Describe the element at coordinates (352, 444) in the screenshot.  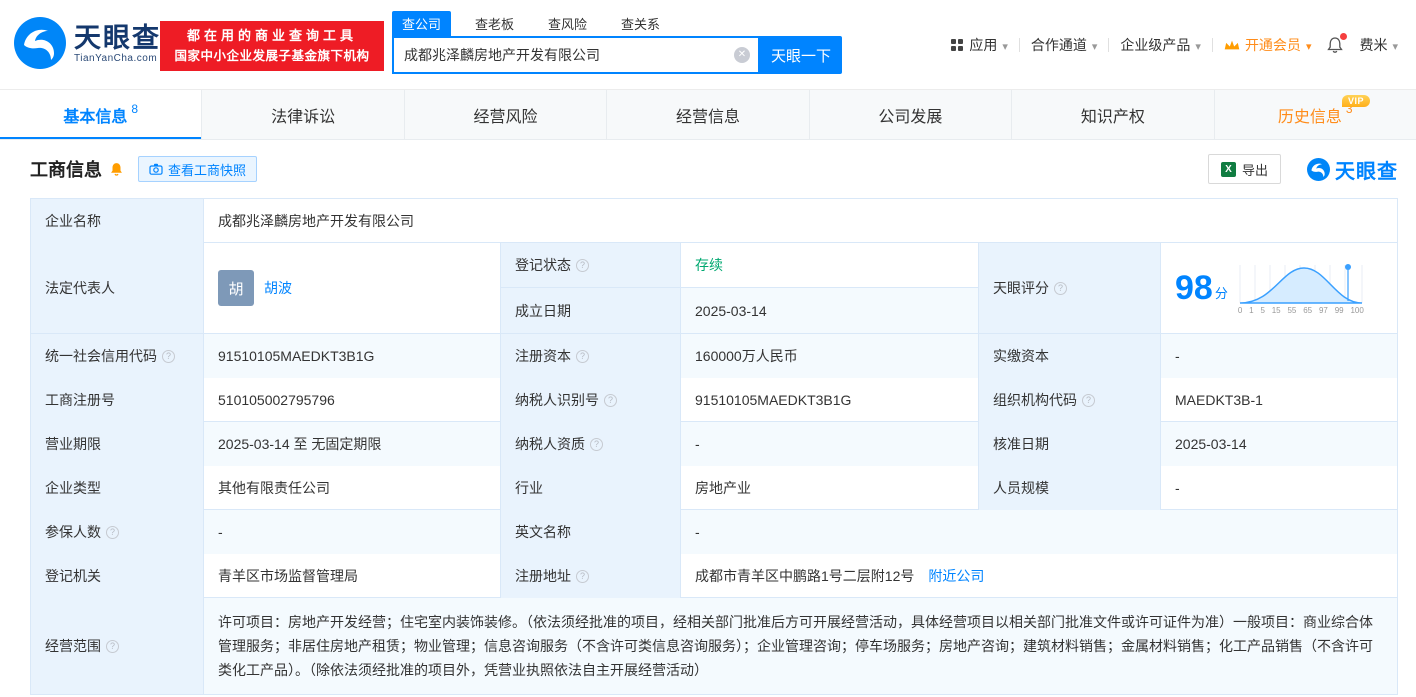
I see `field-value: 2025-03-14 至 无固定期限` at that location.